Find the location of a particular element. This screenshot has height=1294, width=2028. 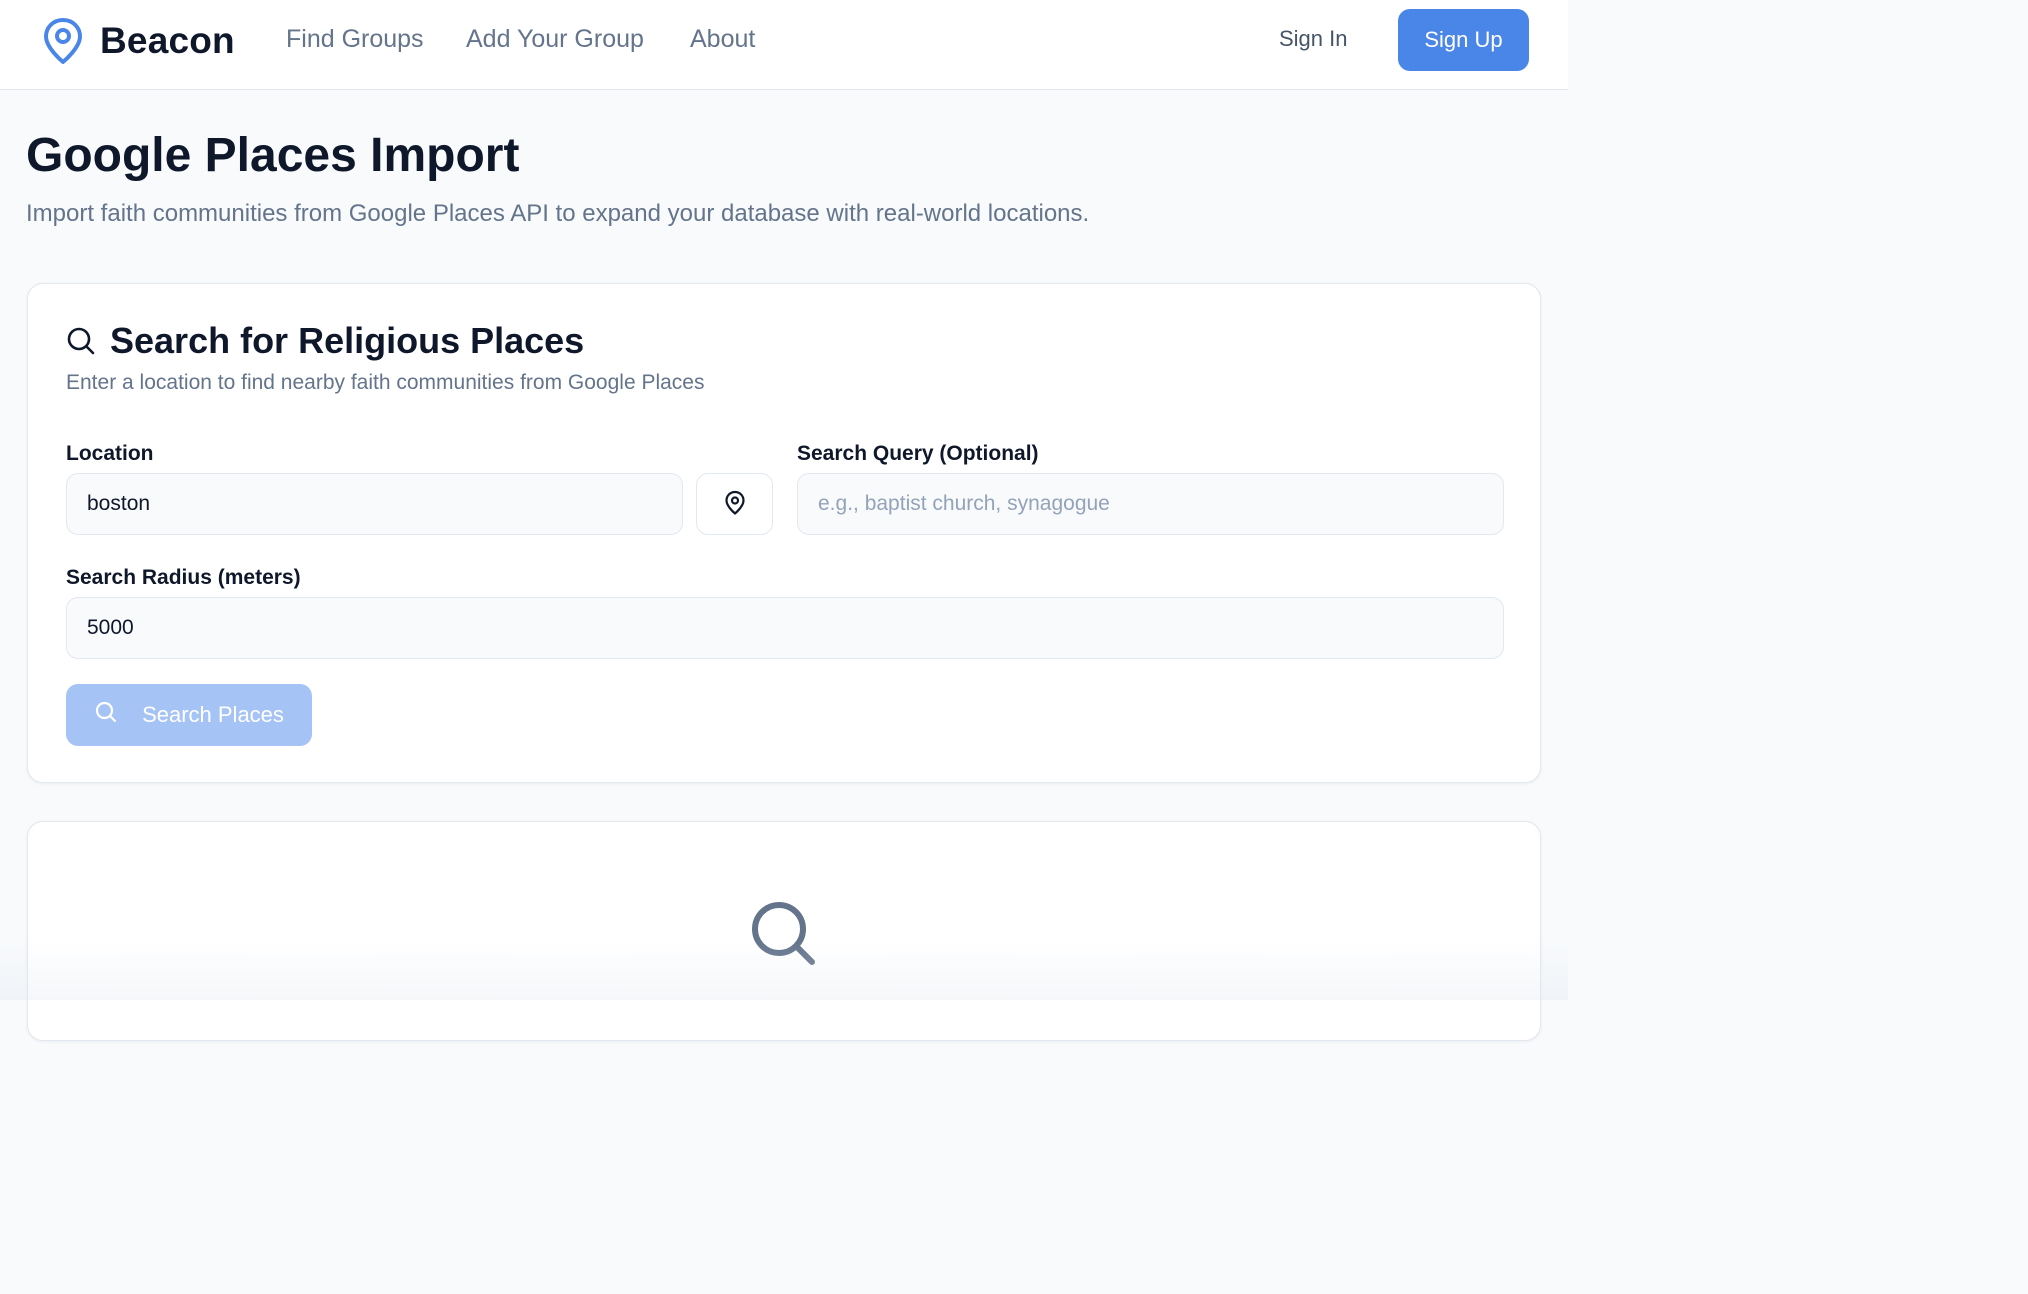

nav-find-groups: Find Groups is located at coordinates (355, 39).